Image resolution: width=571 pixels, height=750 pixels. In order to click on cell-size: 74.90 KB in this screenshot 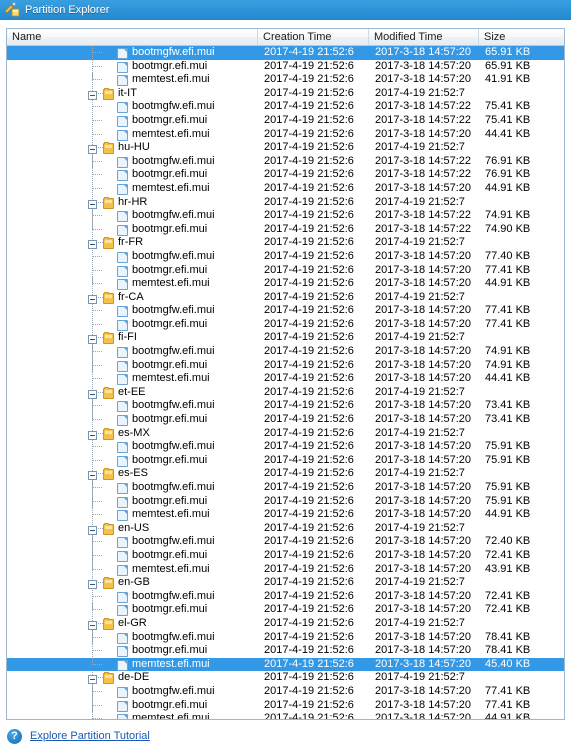, I will do `click(508, 228)`.